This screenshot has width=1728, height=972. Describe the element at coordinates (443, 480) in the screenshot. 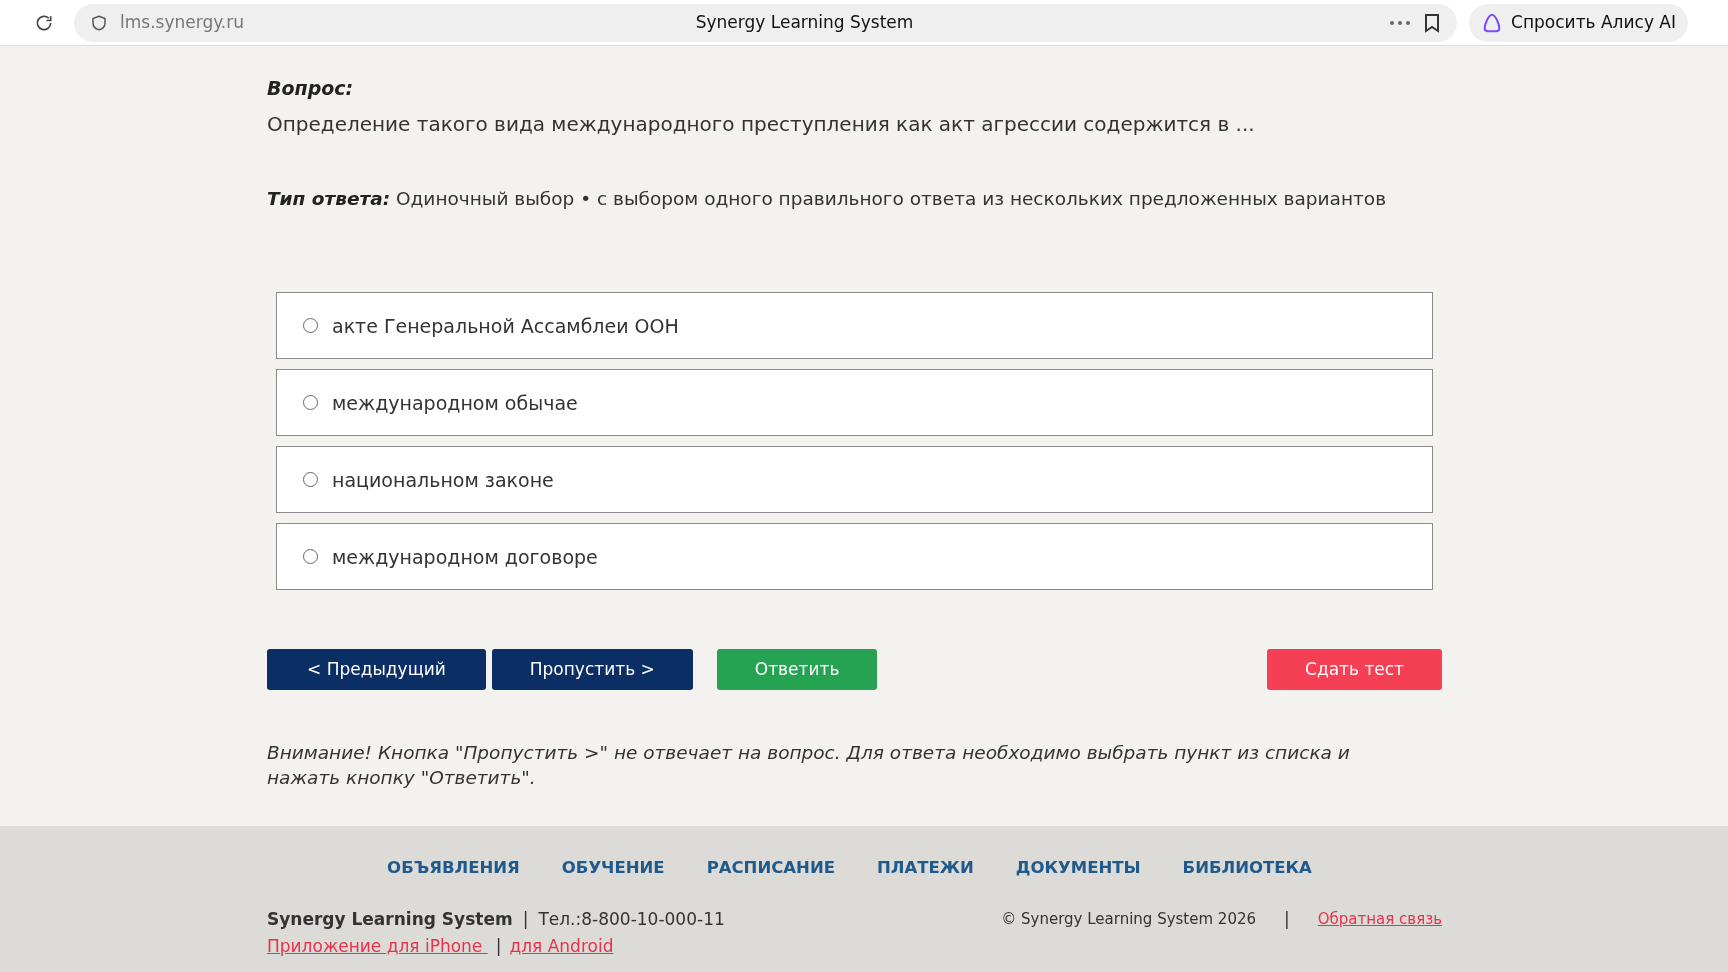

I see `option-label: национальном законе` at that location.